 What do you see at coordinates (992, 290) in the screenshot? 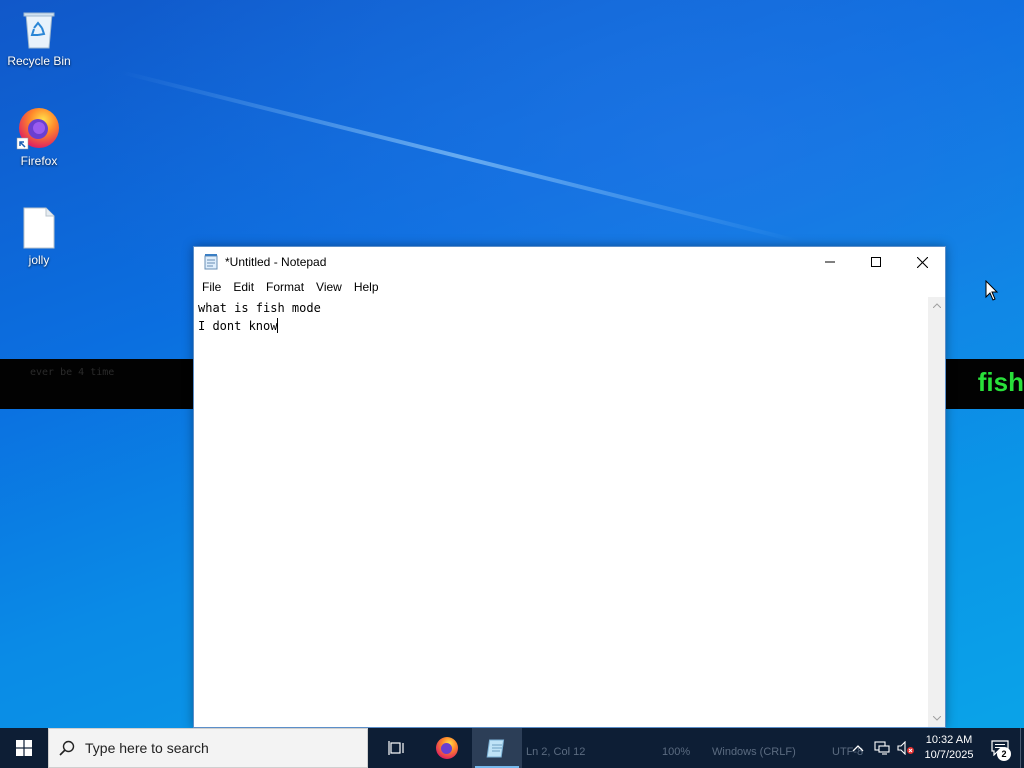
I see `mouse-cursor-icon` at bounding box center [992, 290].